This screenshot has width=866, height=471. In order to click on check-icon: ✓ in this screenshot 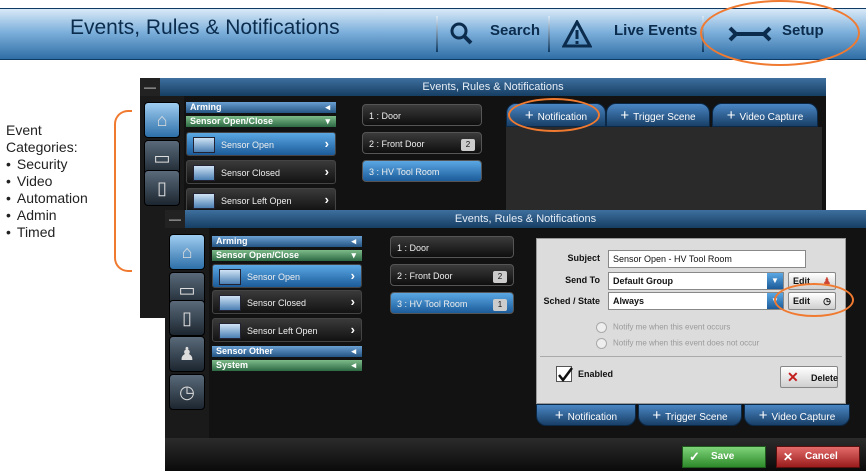, I will do `click(694, 456)`.